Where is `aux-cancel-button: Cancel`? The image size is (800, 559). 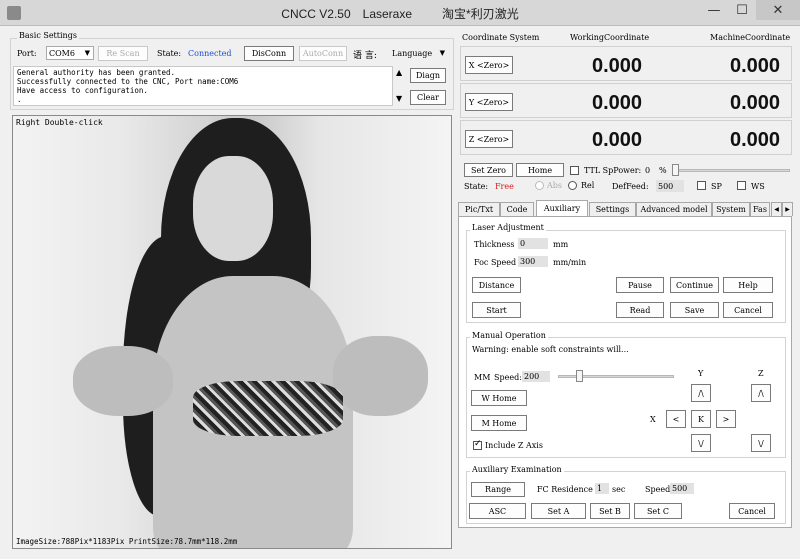 aux-cancel-button: Cancel is located at coordinates (752, 511).